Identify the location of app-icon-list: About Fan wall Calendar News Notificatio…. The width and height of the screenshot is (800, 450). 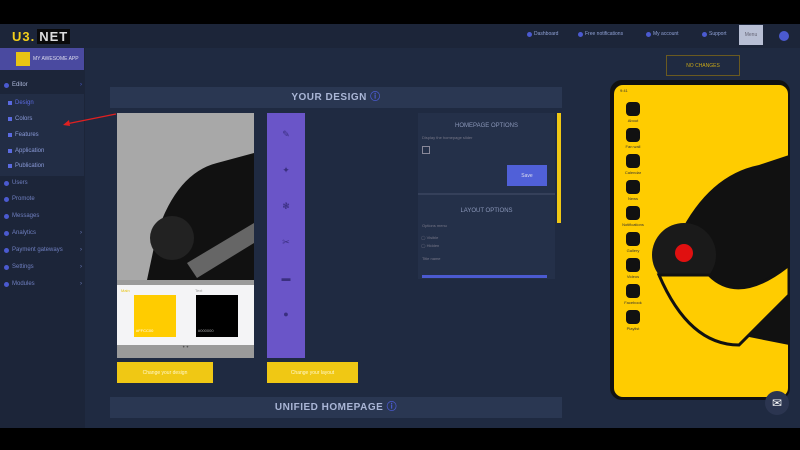
(633, 216).